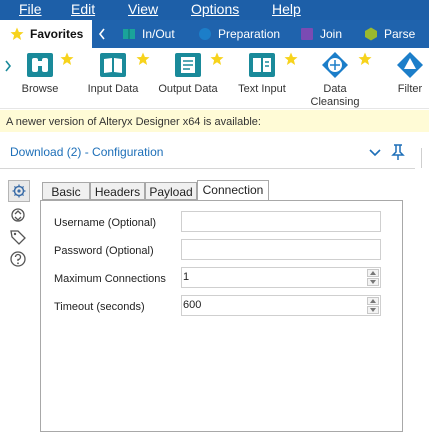 The image size is (429, 432). What do you see at coordinates (335, 65) in the screenshot?
I see `data-cleansing-icon` at bounding box center [335, 65].